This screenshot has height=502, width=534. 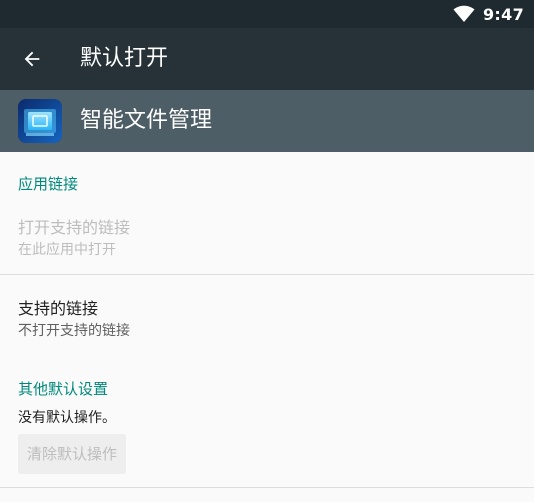 What do you see at coordinates (146, 120) in the screenshot?
I see `app-name: 智能文件管理` at bounding box center [146, 120].